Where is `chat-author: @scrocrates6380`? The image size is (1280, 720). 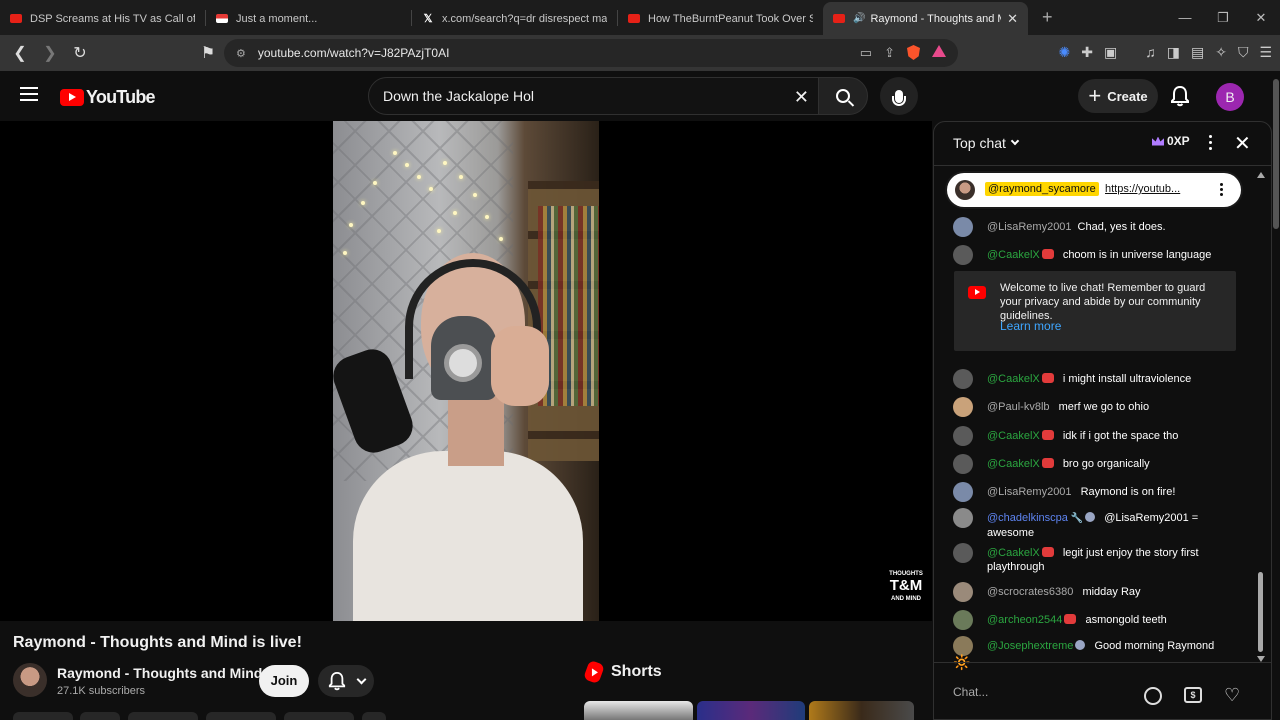
chat-author: @scrocrates6380 is located at coordinates (1030, 592).